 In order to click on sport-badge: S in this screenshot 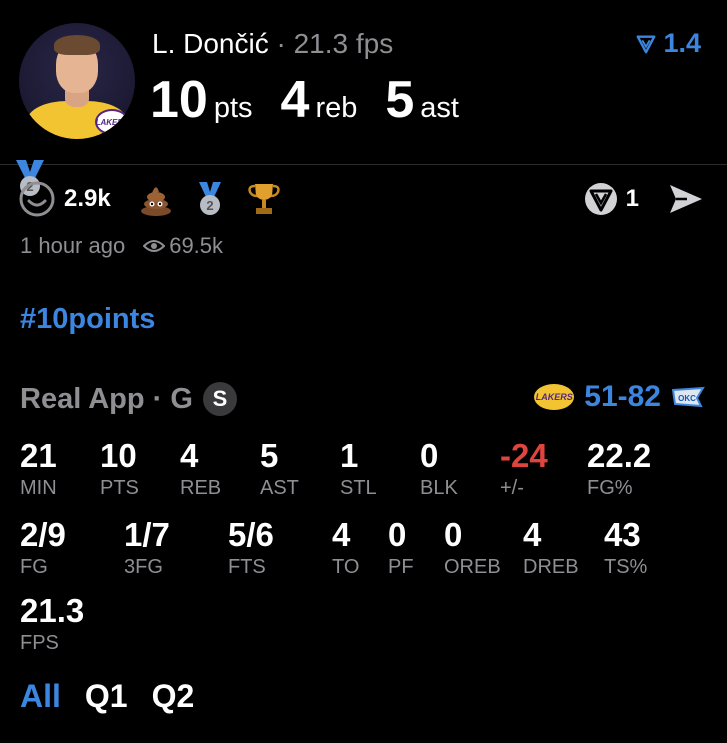, I will do `click(219, 399)`.